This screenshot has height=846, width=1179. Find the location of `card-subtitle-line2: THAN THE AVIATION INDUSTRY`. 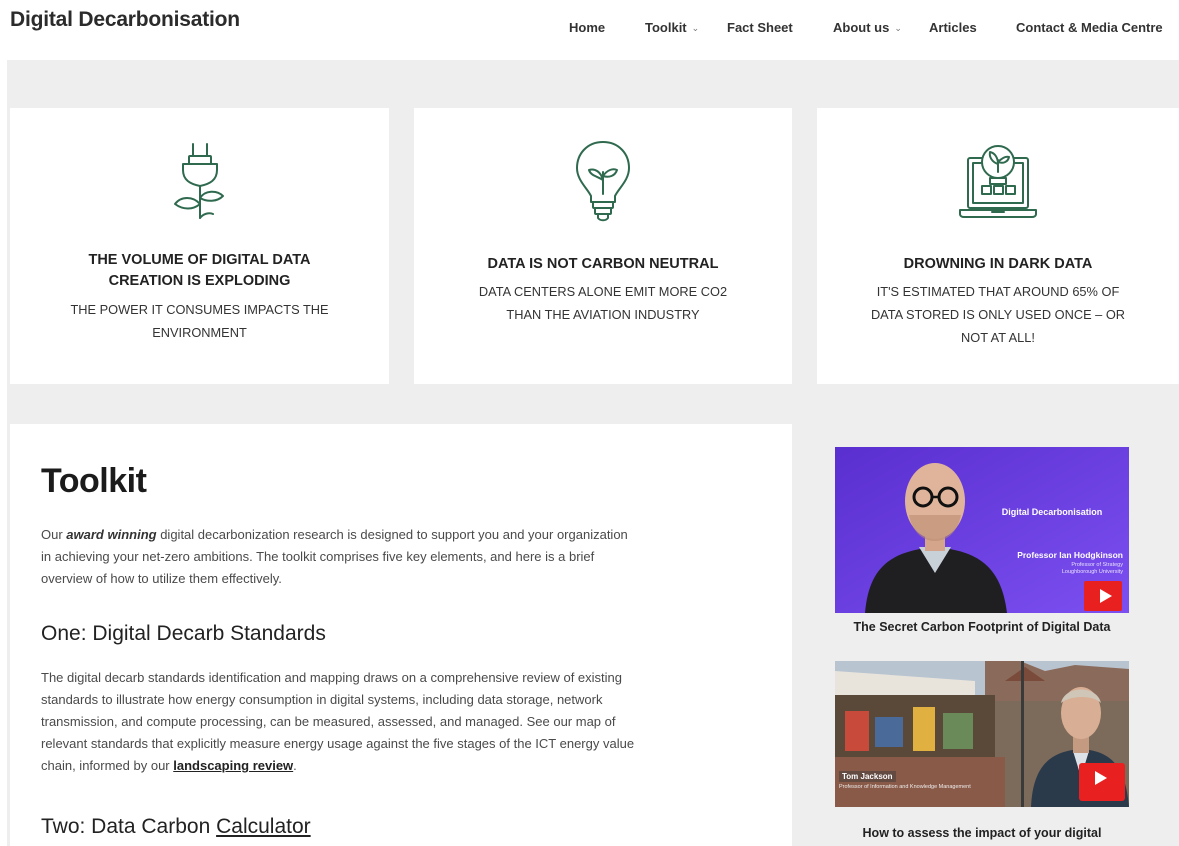

card-subtitle-line2: THAN THE AVIATION INDUSTRY is located at coordinates (603, 314).